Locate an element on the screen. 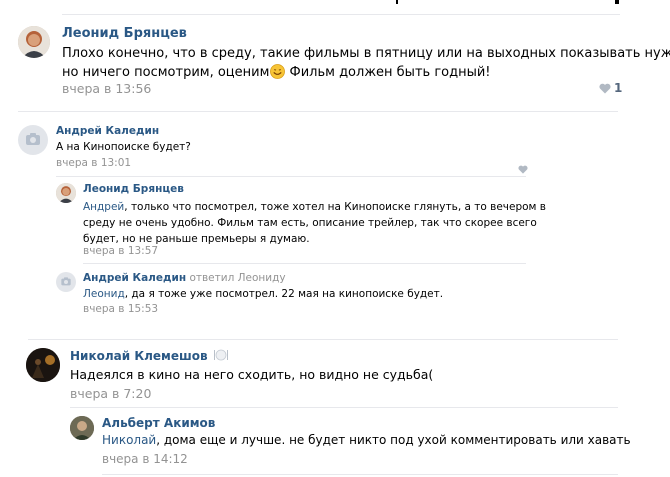 This screenshot has width=670, height=477. like-button: 1 is located at coordinates (615, 88).